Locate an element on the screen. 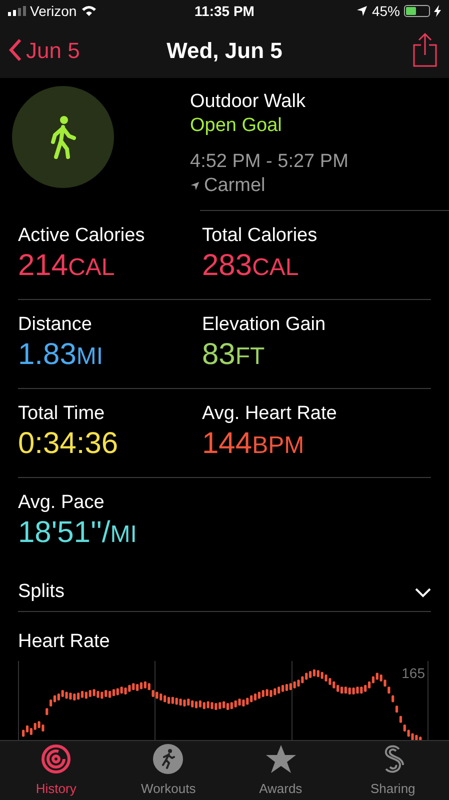  metric-value: 1.83MI is located at coordinates (61, 355).